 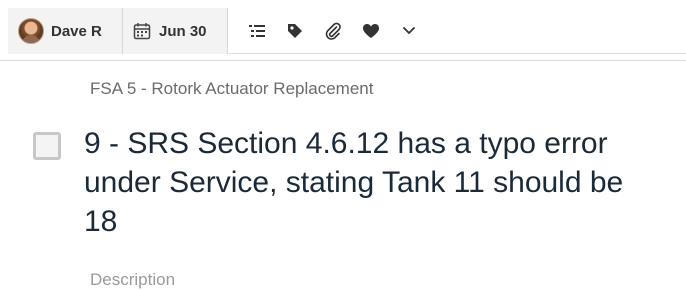 I want to click on assignee-name: Dave R, so click(x=76, y=31).